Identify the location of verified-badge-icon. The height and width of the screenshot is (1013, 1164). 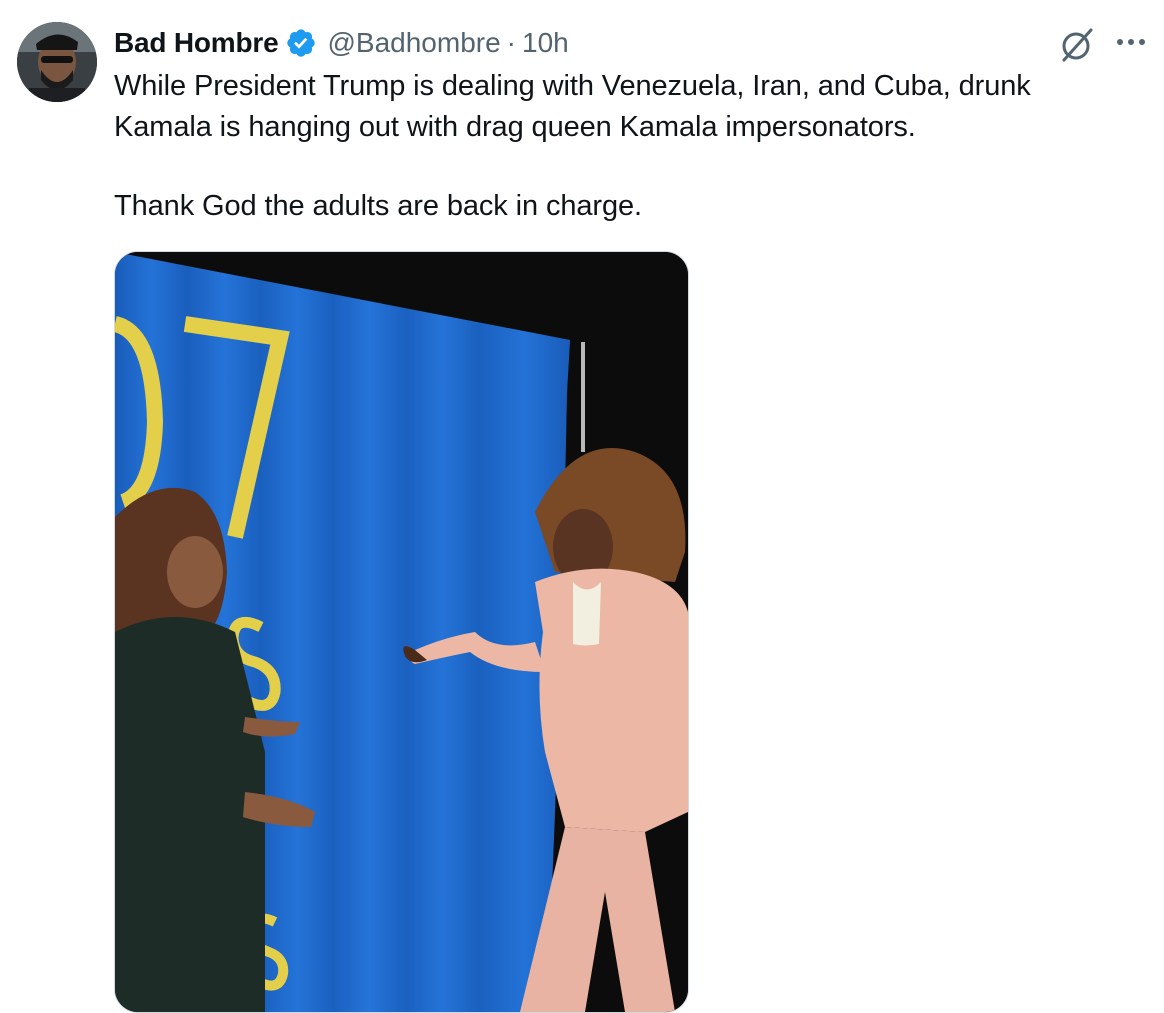
(301, 43).